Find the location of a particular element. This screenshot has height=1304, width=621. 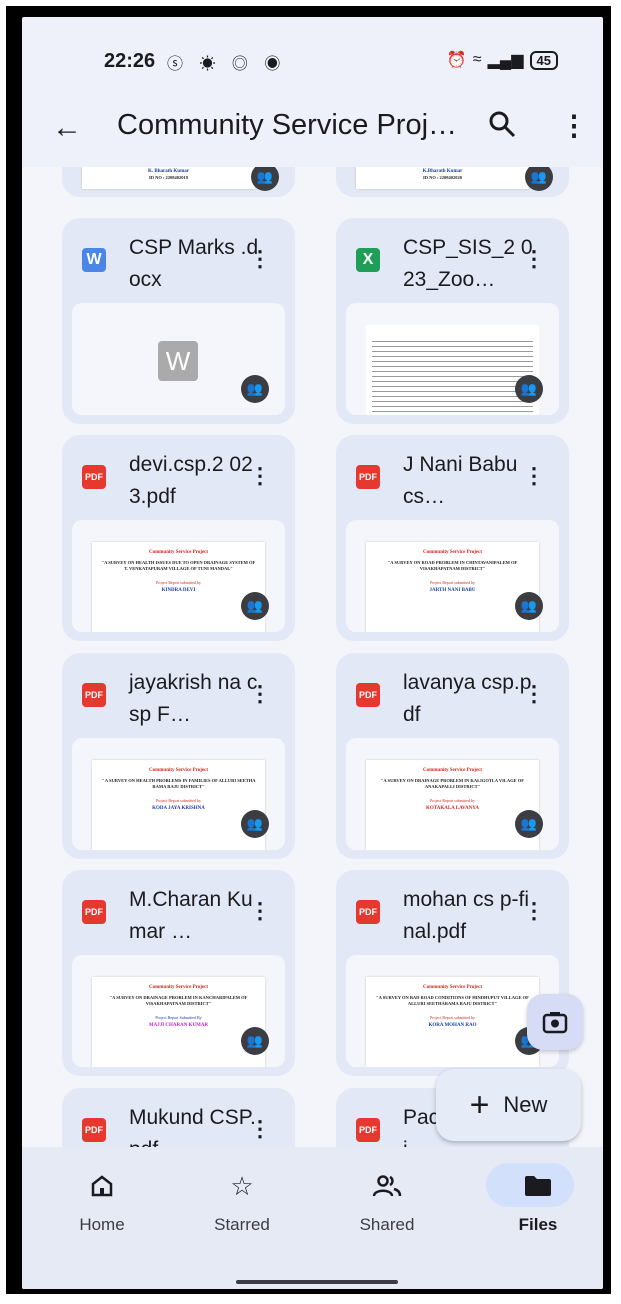

file-name: lavanya csp.pdf is located at coordinates (467, 698).